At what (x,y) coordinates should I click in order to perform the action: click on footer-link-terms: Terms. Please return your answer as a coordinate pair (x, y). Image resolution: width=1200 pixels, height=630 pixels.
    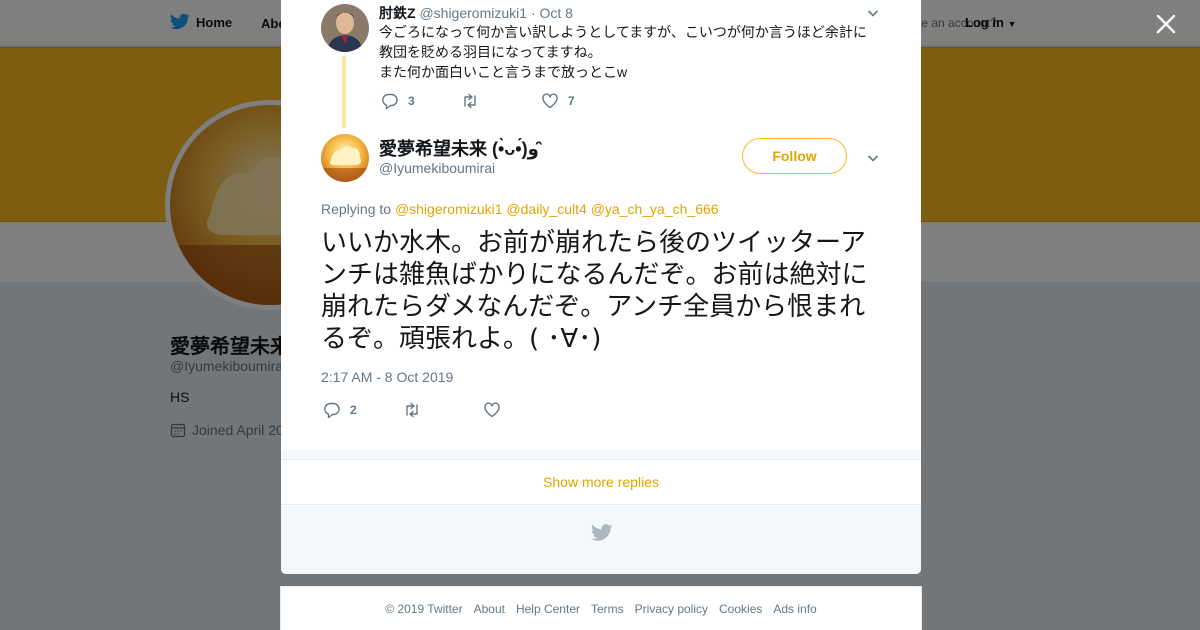
    Looking at the image, I should click on (607, 609).